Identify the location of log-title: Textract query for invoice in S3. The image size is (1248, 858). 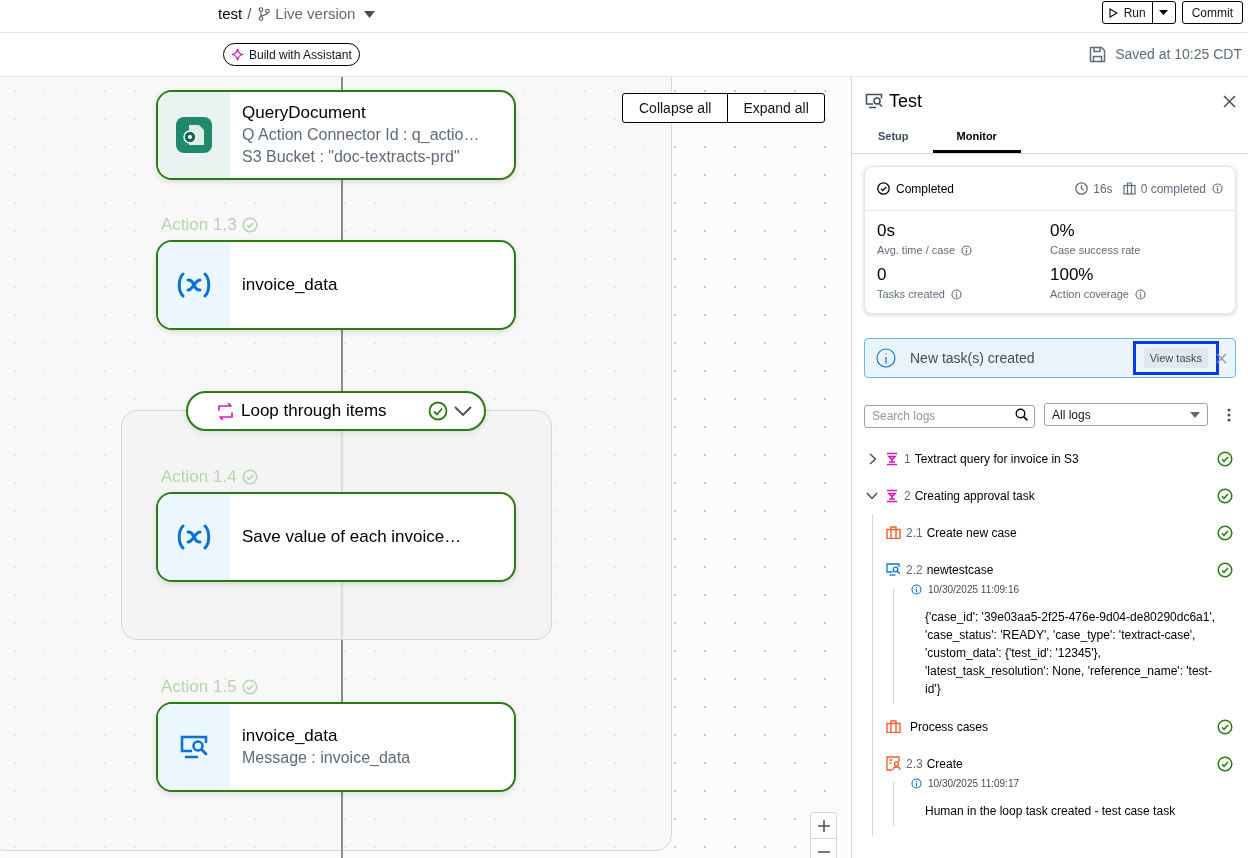
(996, 459).